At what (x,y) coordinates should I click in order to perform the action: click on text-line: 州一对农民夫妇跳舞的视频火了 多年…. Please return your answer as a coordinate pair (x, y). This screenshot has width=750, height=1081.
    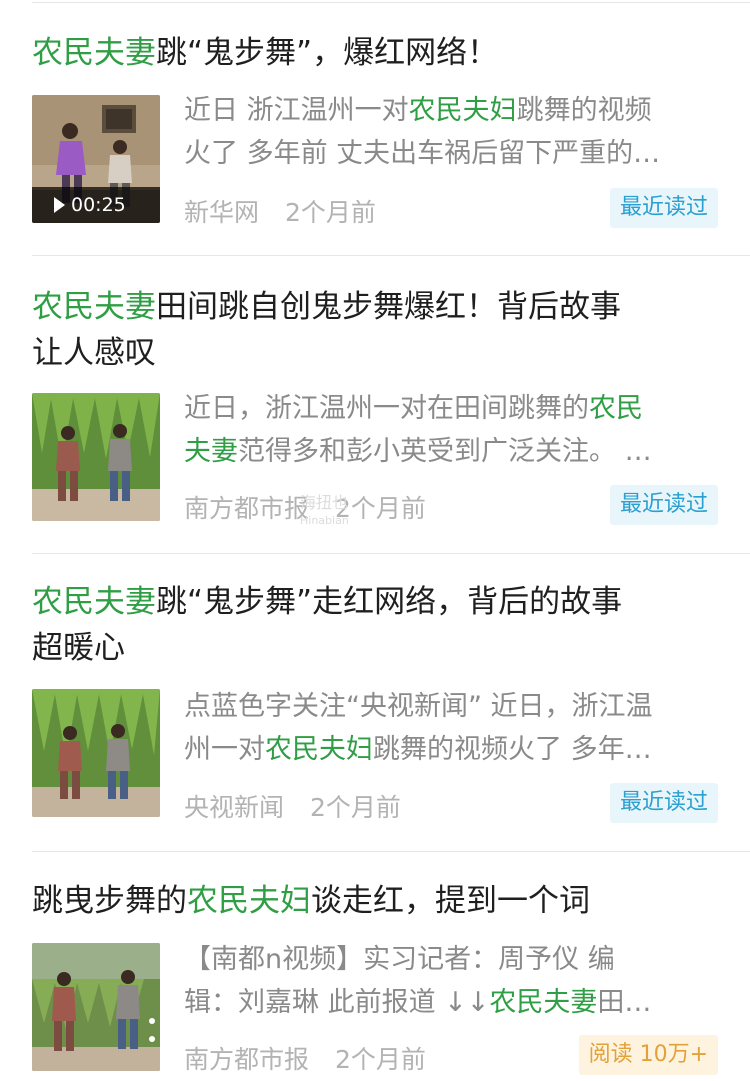
    Looking at the image, I should click on (454, 749).